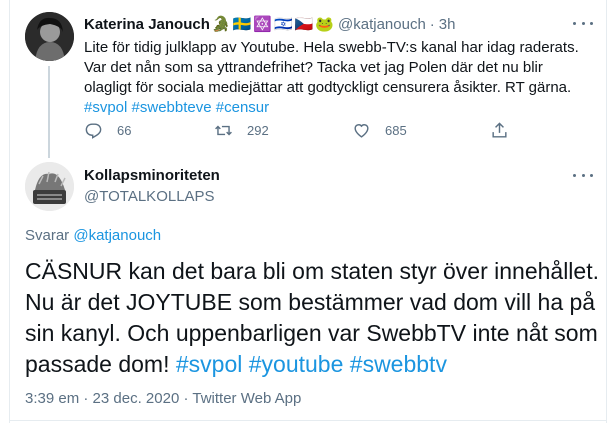 This screenshot has width=609, height=423. I want to click on thread-connector-line, so click(49, 112).